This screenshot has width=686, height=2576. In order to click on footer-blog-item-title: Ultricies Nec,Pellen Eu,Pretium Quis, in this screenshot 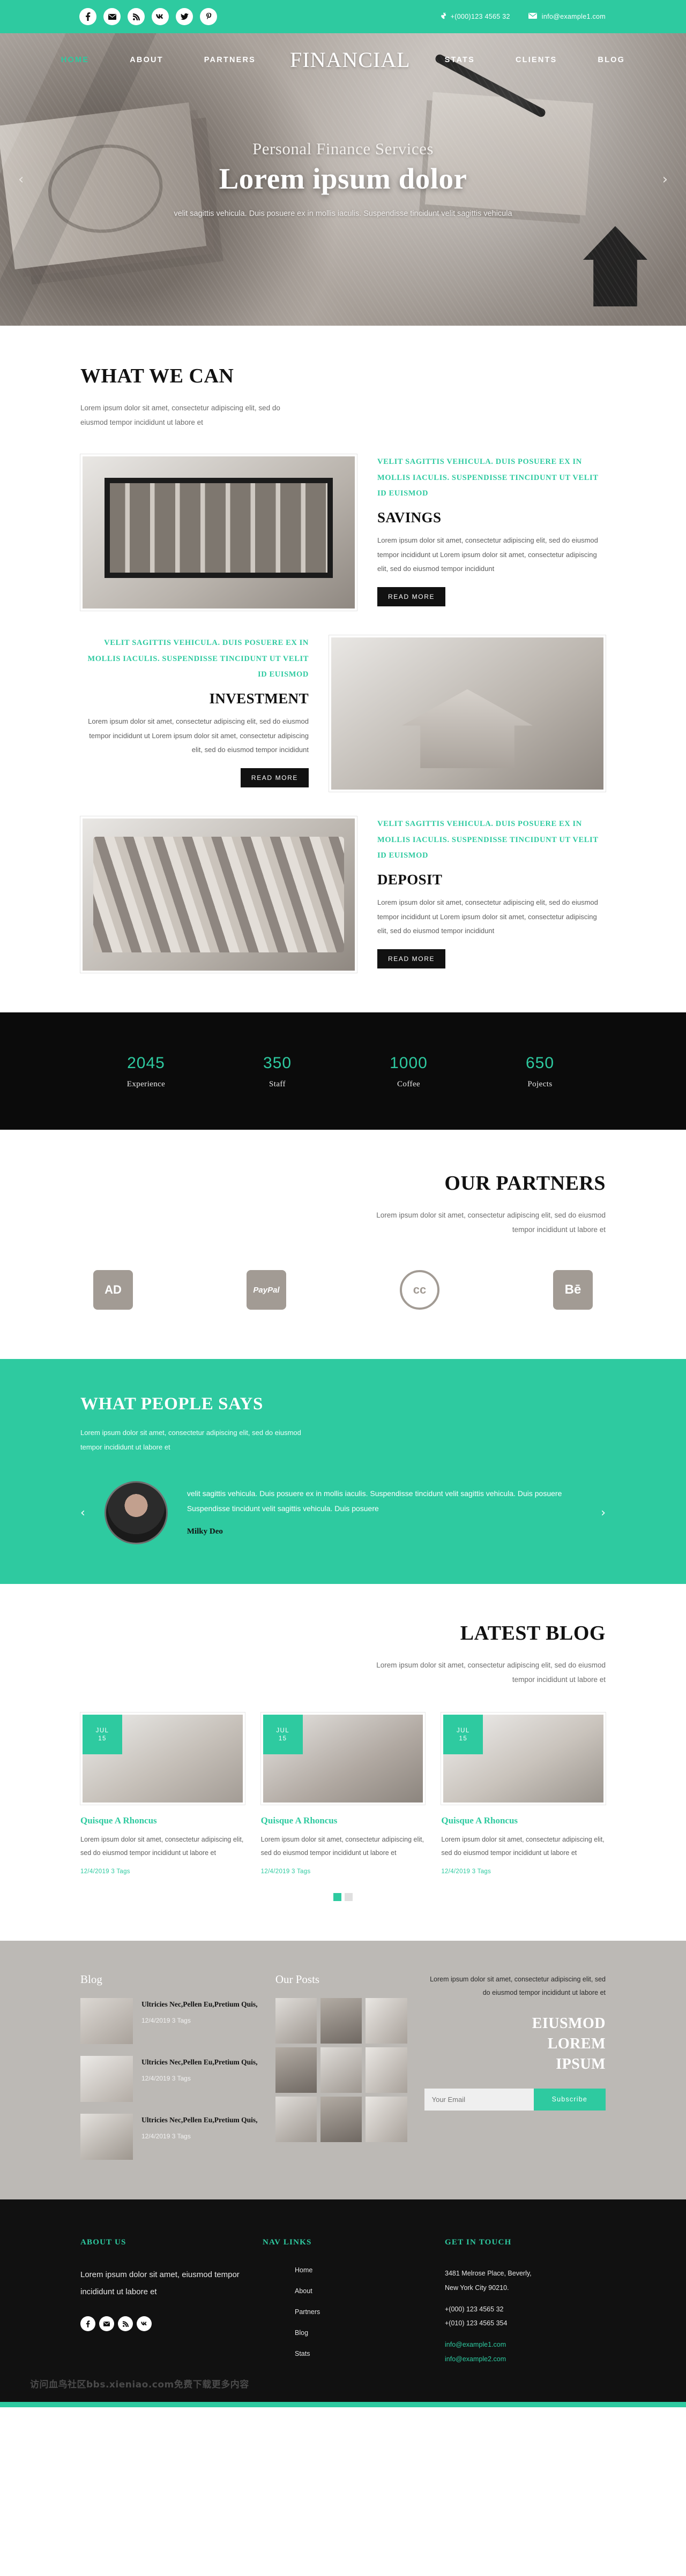, I will do `click(199, 2120)`.